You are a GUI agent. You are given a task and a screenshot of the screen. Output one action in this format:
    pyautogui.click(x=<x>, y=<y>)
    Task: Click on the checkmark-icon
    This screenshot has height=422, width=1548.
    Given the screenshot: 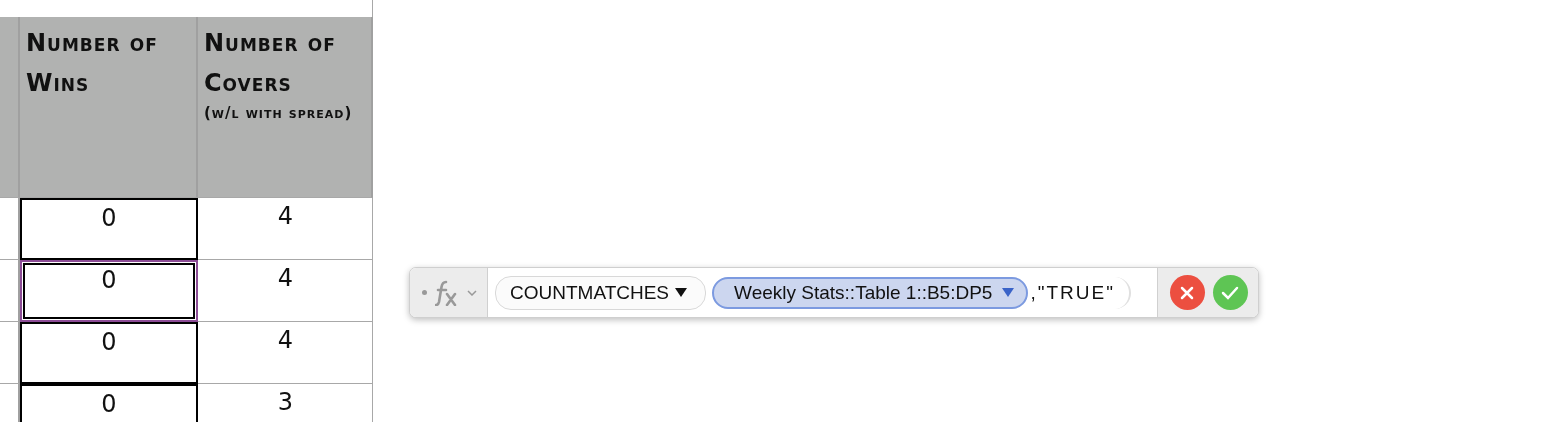 What is the action you would take?
    pyautogui.click(x=1230, y=292)
    